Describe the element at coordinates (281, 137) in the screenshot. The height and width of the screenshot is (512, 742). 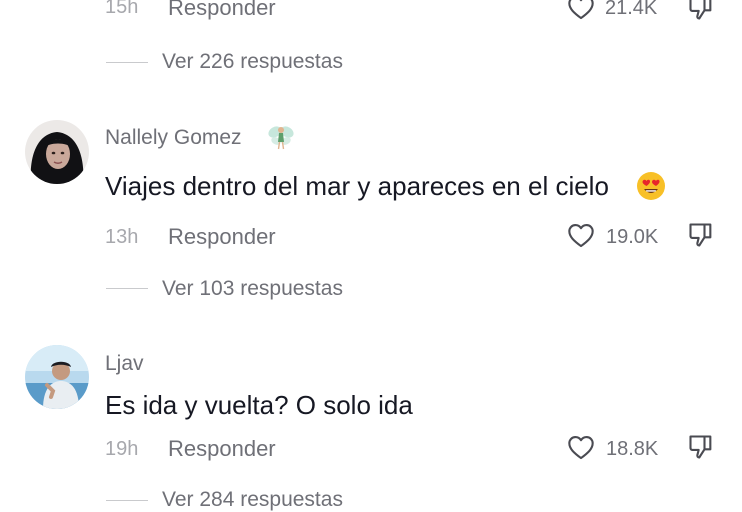
I see `fairy-emoji-icon` at that location.